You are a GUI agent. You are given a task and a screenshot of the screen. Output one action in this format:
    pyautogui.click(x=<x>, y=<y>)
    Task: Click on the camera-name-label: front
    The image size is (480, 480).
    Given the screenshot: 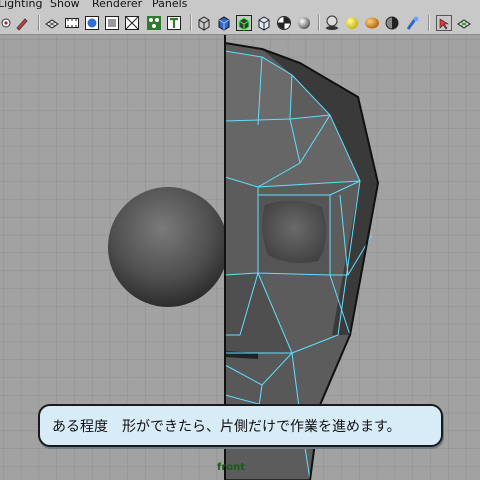 What is the action you would take?
    pyautogui.click(x=231, y=467)
    